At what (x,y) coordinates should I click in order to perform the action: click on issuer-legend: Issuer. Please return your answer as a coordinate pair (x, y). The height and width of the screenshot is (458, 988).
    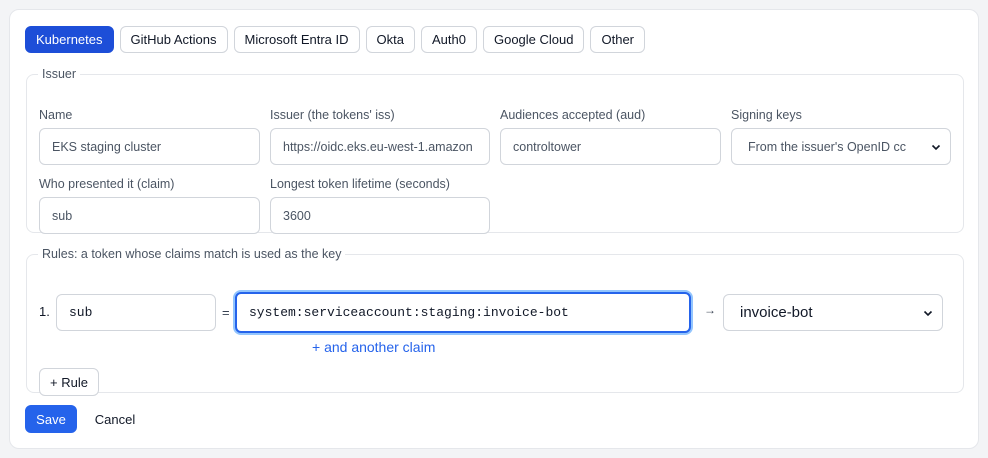
    Looking at the image, I should click on (59, 74).